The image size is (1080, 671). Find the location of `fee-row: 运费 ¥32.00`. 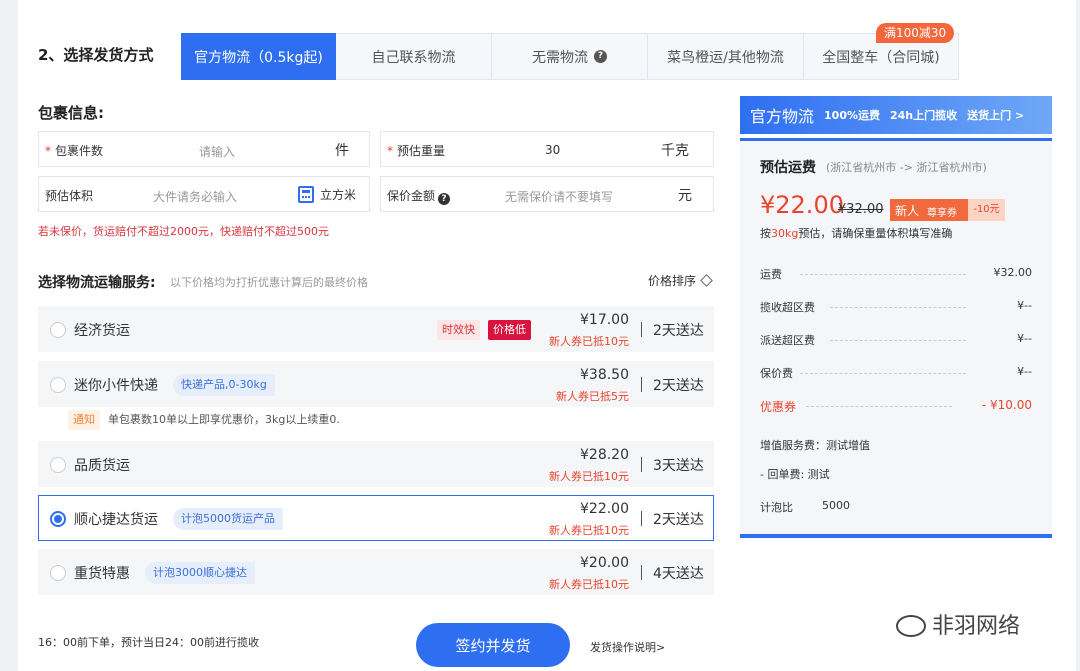

fee-row: 运费 ¥32.00 is located at coordinates (896, 273).